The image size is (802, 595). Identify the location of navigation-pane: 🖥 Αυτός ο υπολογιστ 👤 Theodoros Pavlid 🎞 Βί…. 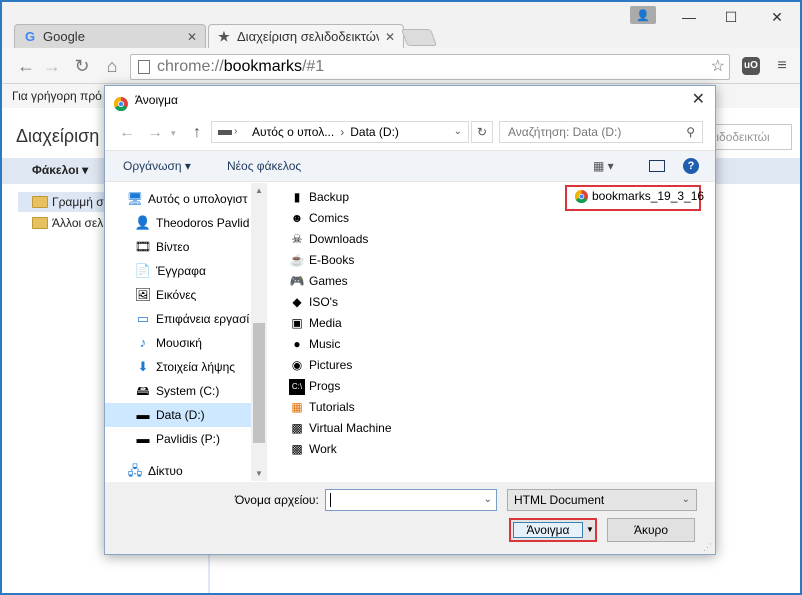
(186, 332).